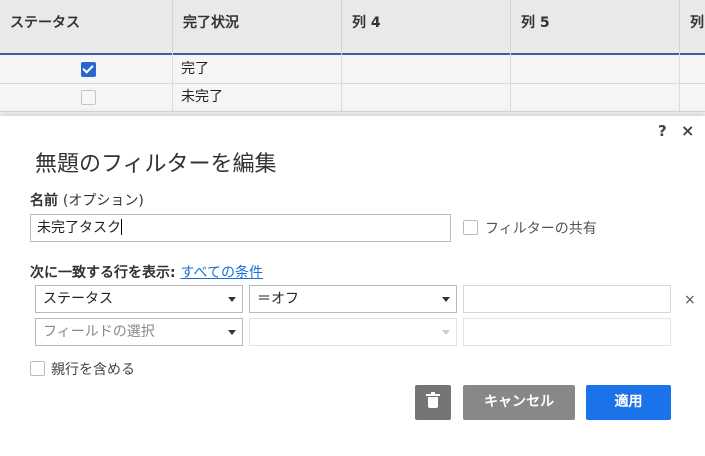  I want to click on column-header-status: ステータス, so click(86, 27).